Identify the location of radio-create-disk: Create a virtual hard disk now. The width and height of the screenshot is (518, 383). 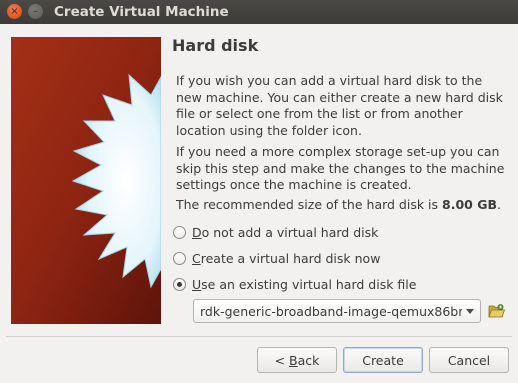
(276, 258).